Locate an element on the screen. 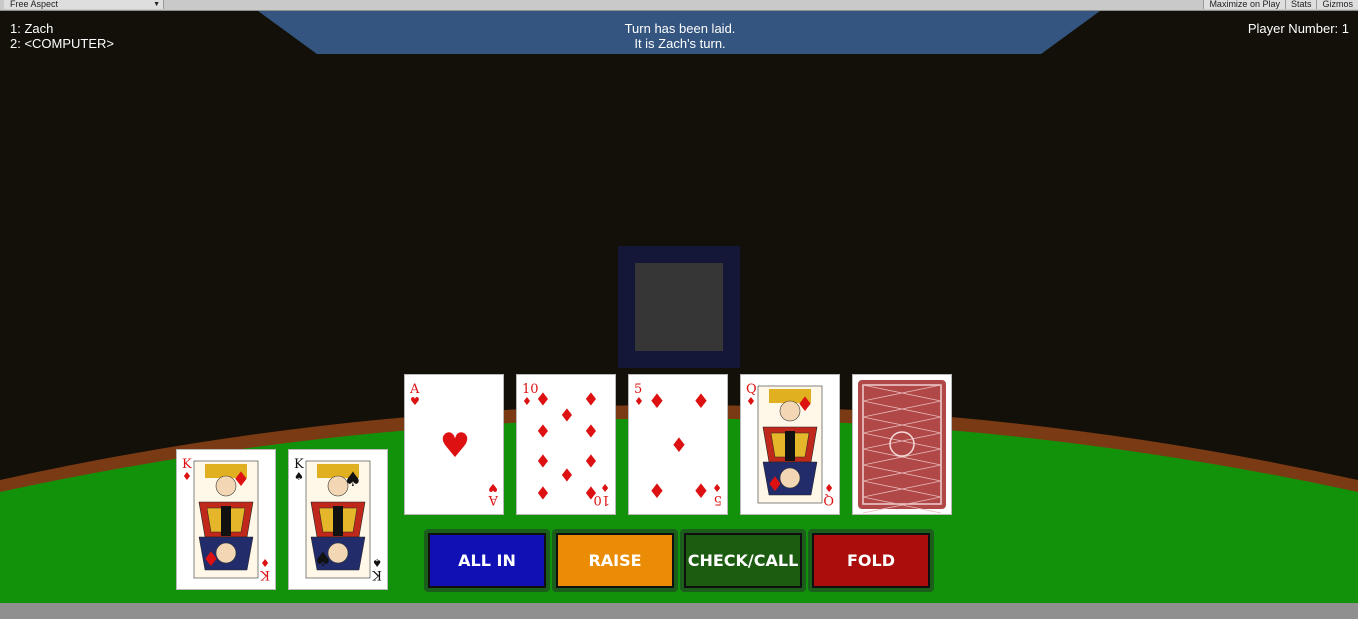 This screenshot has width=1358, height=619. player-list: 1: Zach 2: <COMPUTER> is located at coordinates (62, 36).